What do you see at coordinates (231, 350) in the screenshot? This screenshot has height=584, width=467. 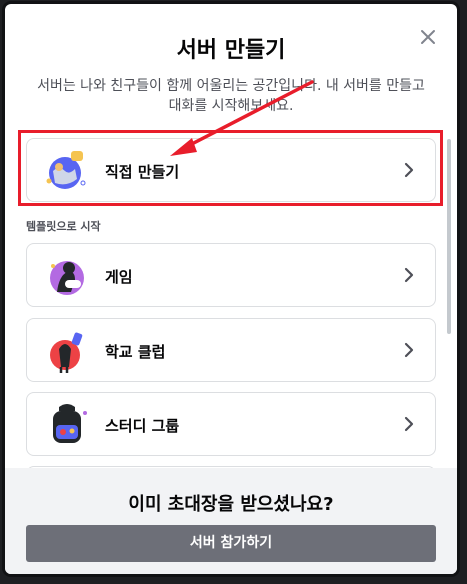 I see `template-school-club-button: 학교 클럽` at bounding box center [231, 350].